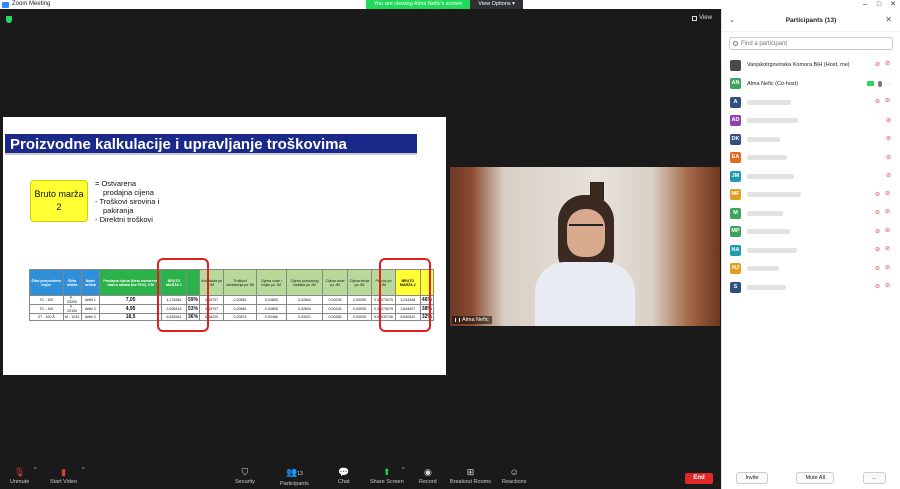 The image size is (900, 489). What do you see at coordinates (72, 282) in the screenshot?
I see `table-header-cell: Šifra artikla` at bounding box center [72, 282].